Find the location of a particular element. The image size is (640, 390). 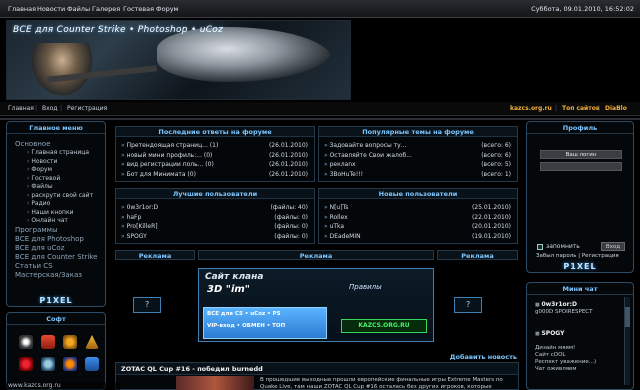

winamp-icon is located at coordinates (70, 342).